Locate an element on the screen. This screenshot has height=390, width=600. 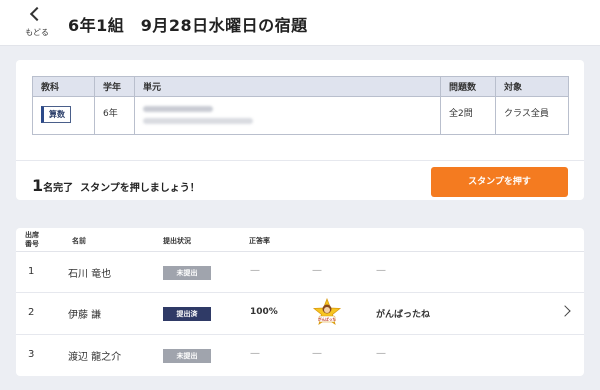
student-name: 渡辺 龍之介 is located at coordinates (95, 357).